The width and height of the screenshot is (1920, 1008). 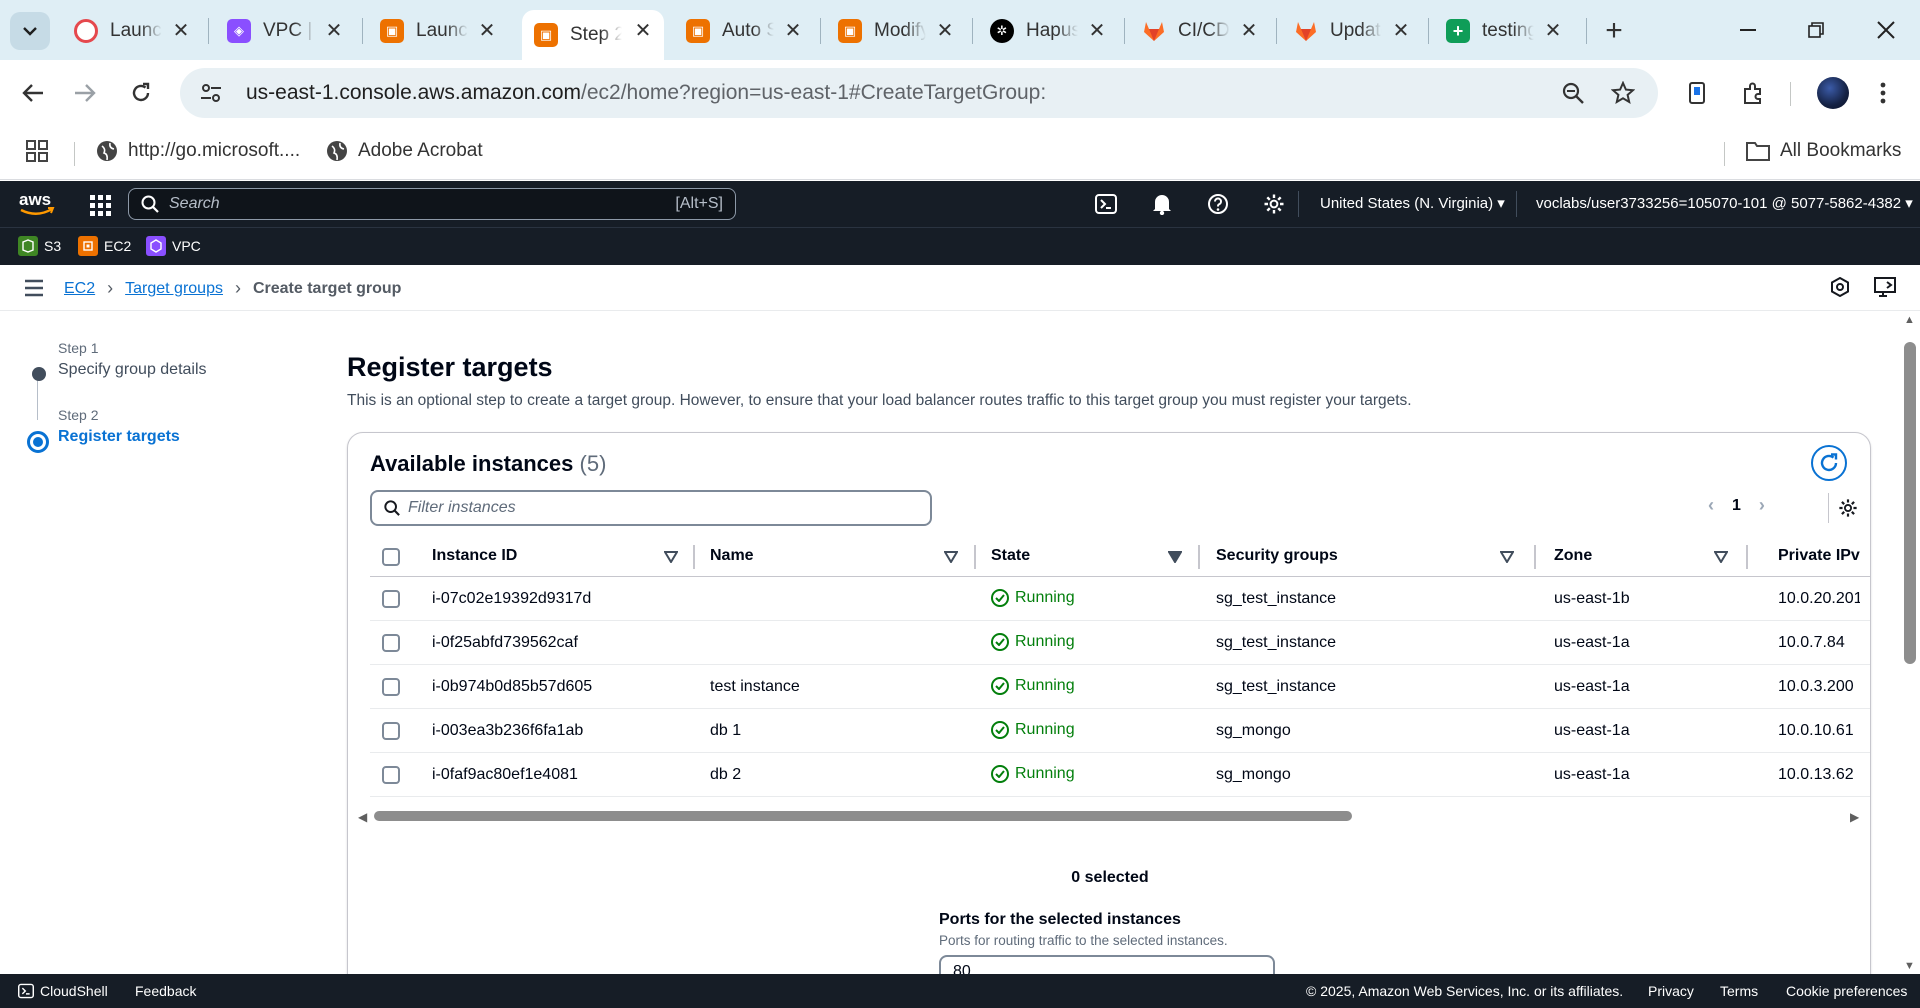 What do you see at coordinates (1274, 204) in the screenshot?
I see `settings-gear-icon` at bounding box center [1274, 204].